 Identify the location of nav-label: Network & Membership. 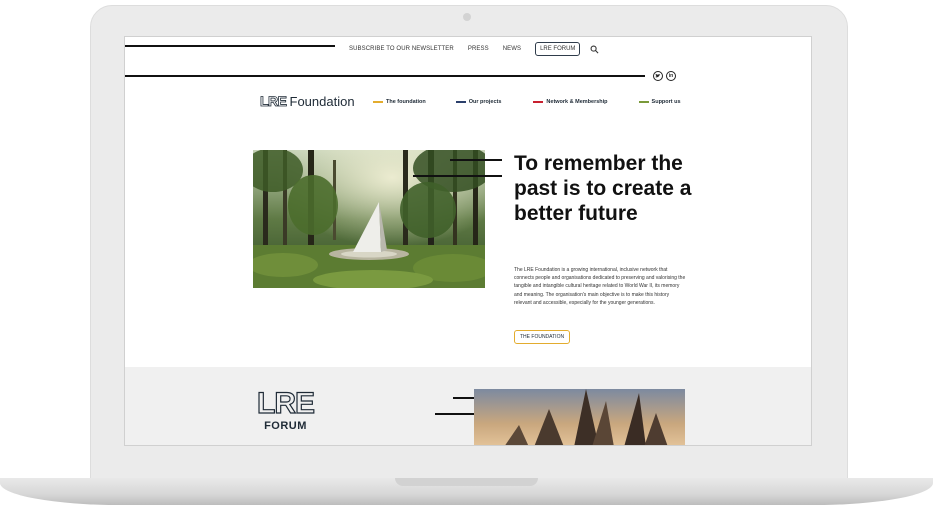
(577, 102).